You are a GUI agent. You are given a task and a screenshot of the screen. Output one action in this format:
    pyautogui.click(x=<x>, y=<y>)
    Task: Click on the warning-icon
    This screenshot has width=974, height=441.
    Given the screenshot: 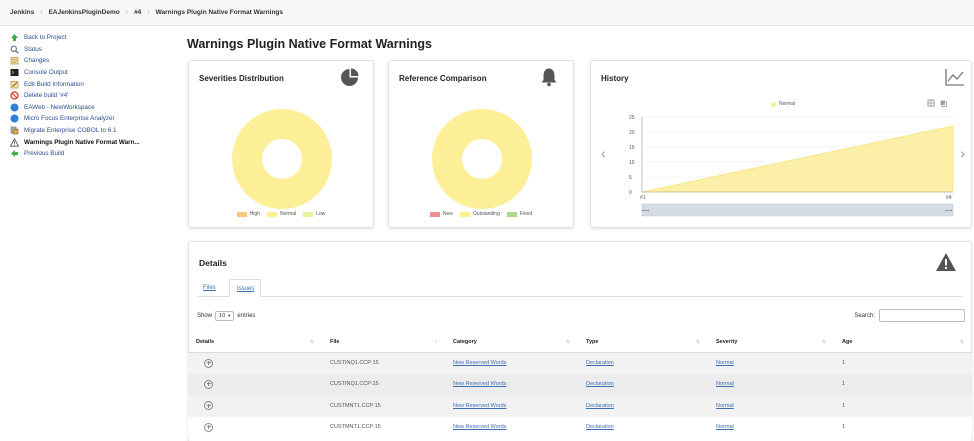 What is the action you would take?
    pyautogui.click(x=946, y=263)
    